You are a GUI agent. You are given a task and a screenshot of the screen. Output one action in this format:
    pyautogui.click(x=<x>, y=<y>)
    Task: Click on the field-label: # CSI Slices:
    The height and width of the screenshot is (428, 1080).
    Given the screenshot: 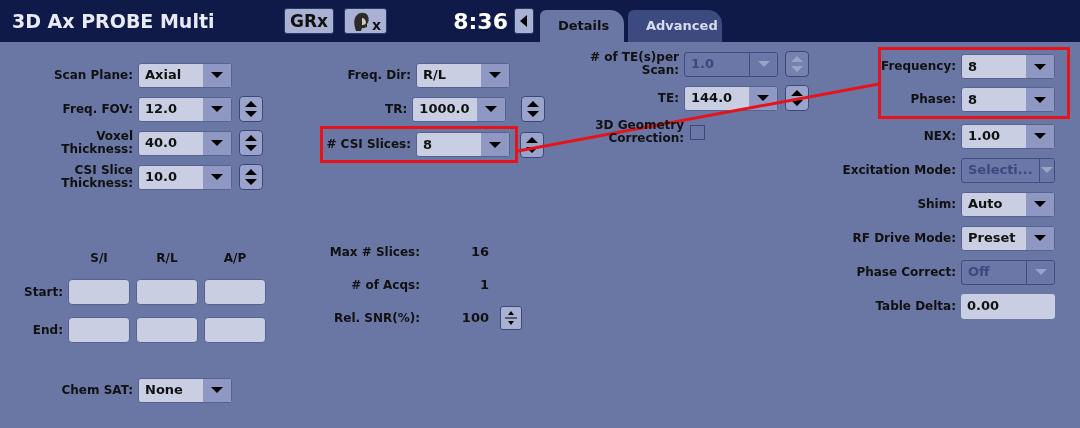 What is the action you would take?
    pyautogui.click(x=368, y=144)
    